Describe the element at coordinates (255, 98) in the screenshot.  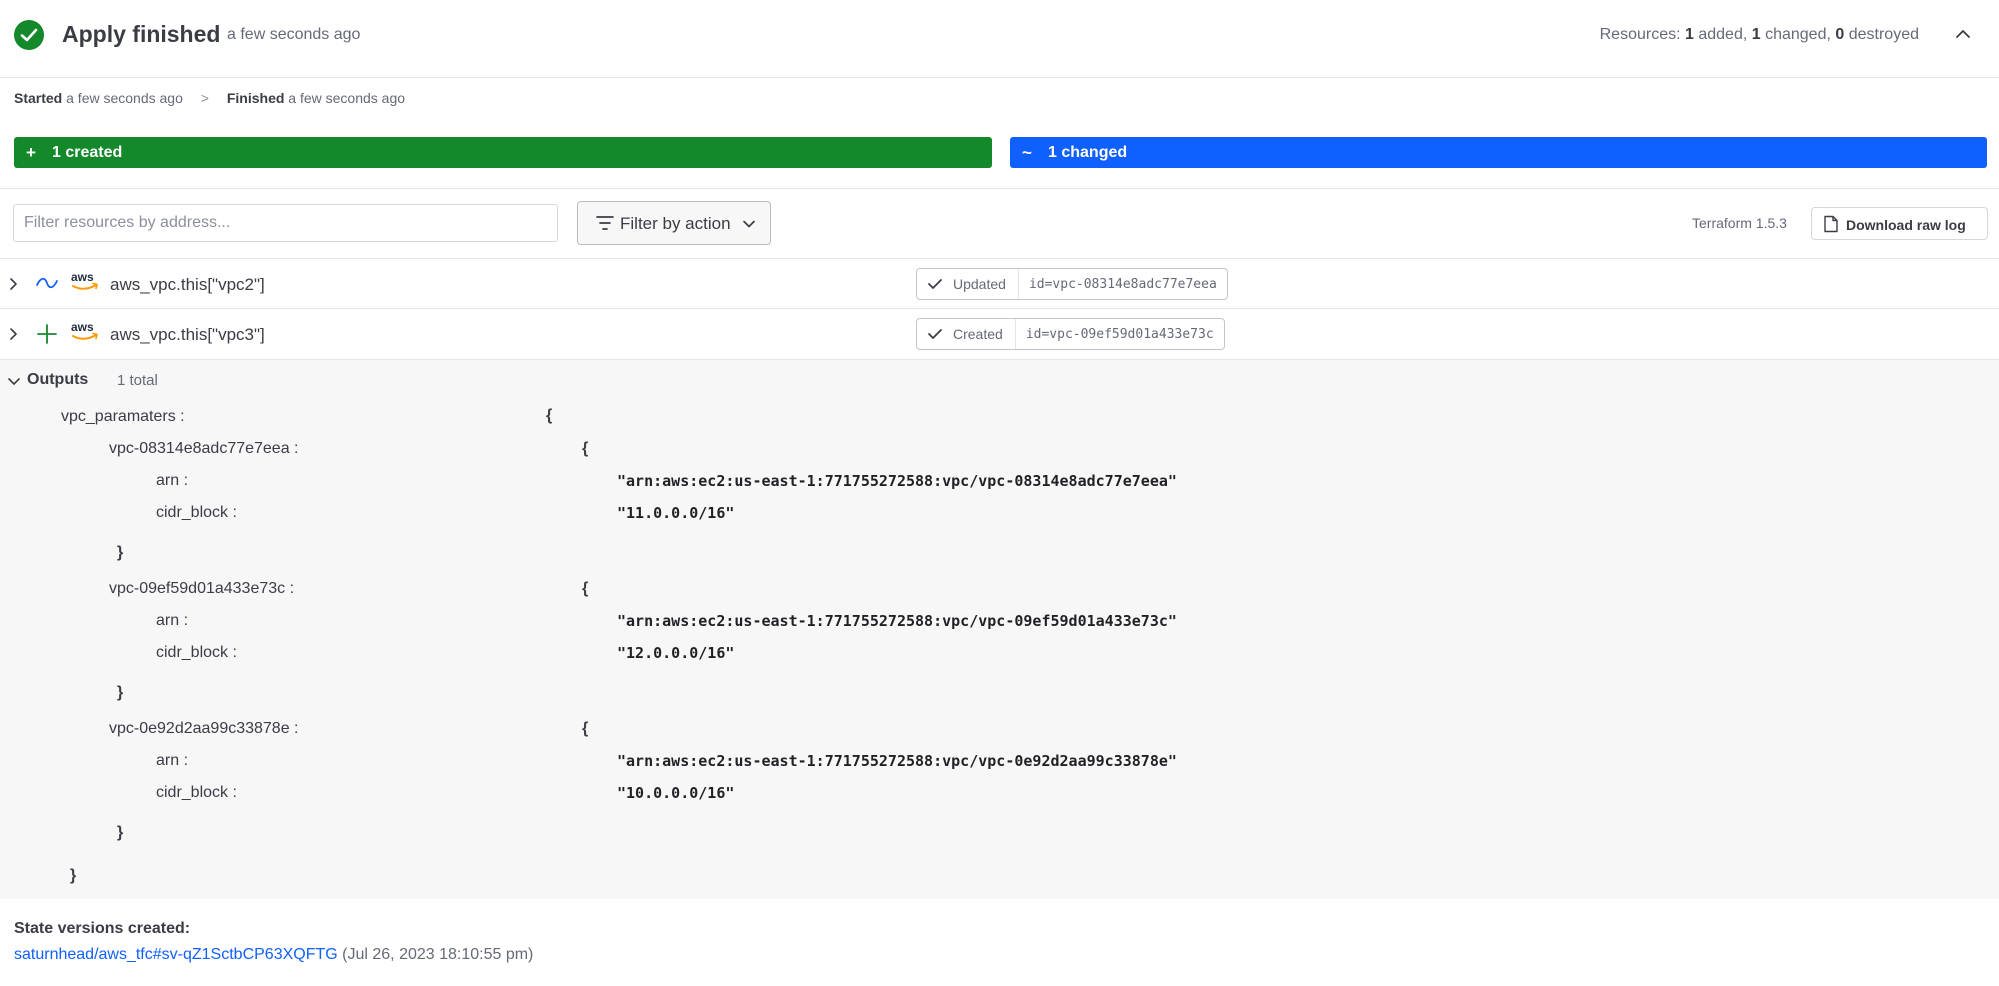
I see `finished-label: Finished` at that location.